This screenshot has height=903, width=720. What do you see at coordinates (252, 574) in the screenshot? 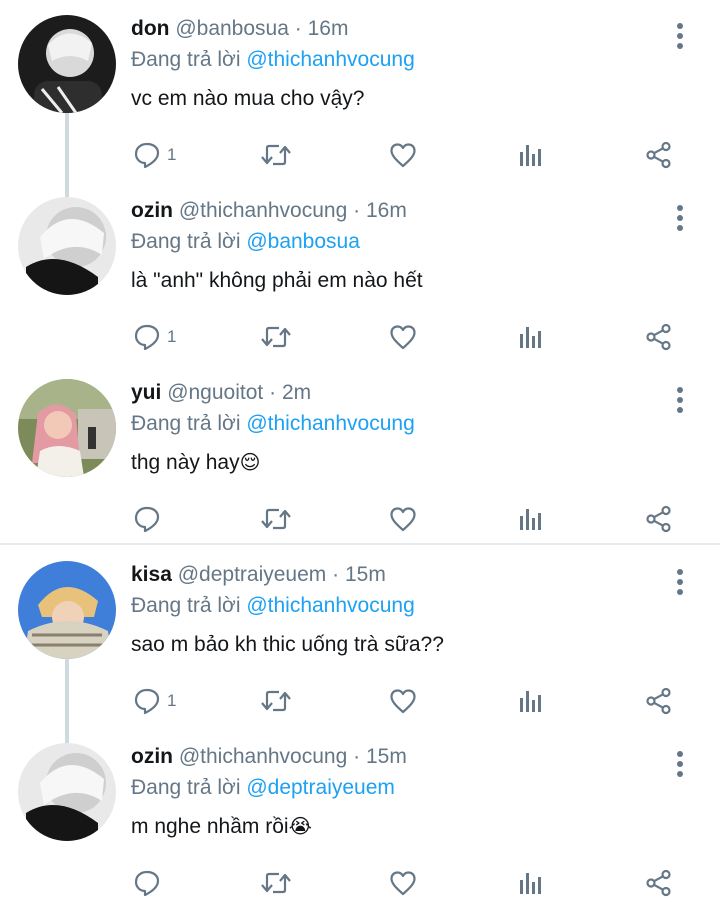
I see `handle: @deptraiyeuem` at bounding box center [252, 574].